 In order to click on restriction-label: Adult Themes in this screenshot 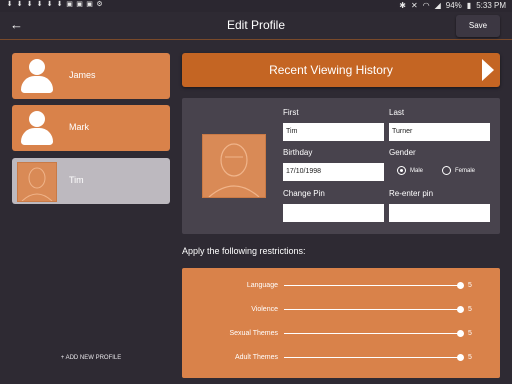, I will do `click(256, 357)`.